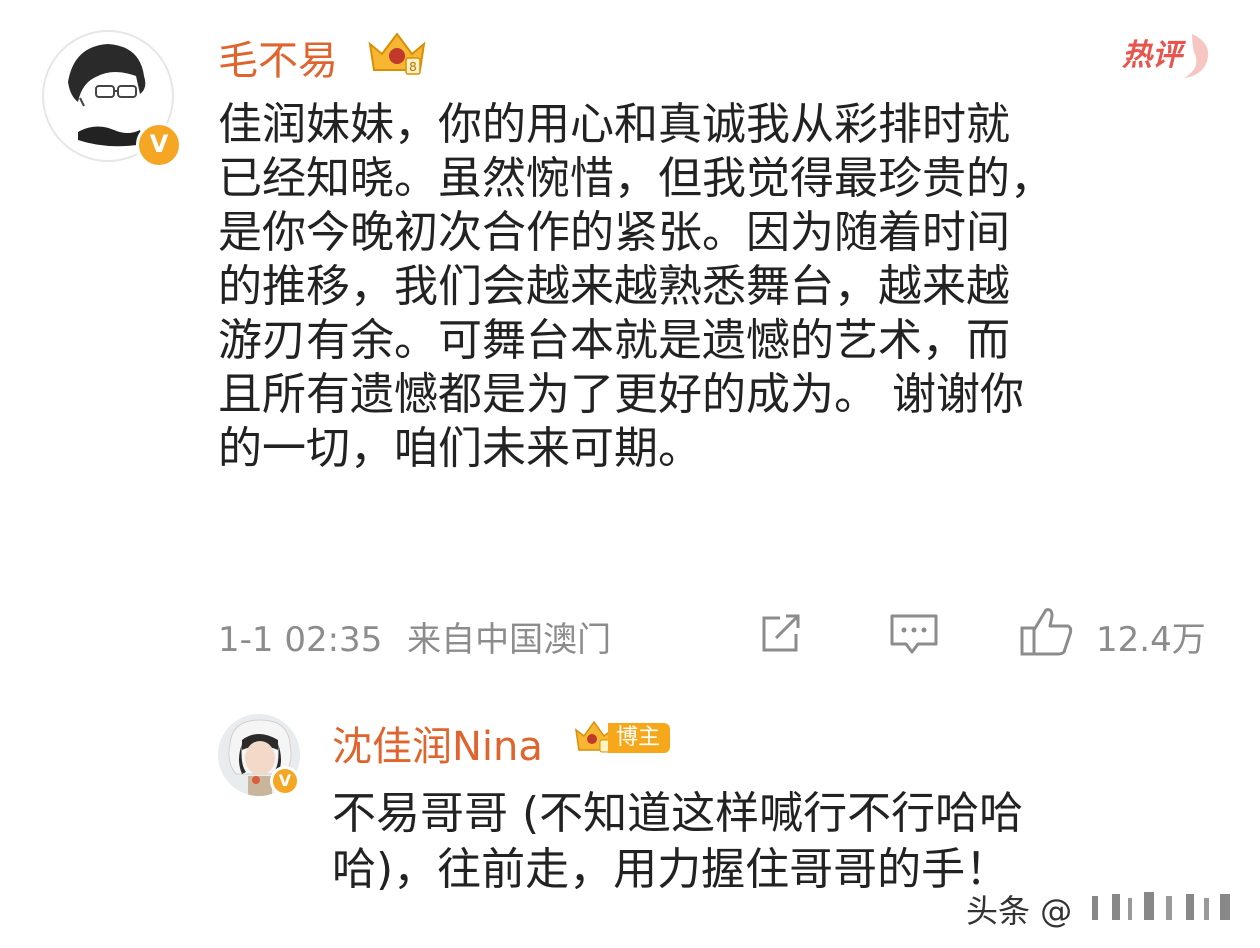 This screenshot has width=1260, height=948. Describe the element at coordinates (1152, 55) in the screenshot. I see `hot-label-text: 热评` at that location.